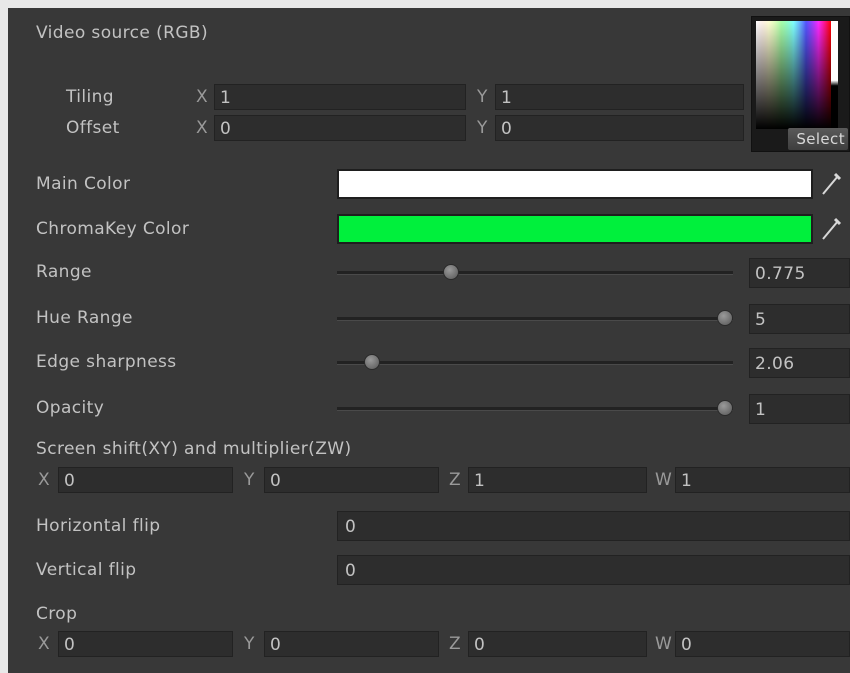 The width and height of the screenshot is (850, 673). I want to click on crop-y-axis-label: Y, so click(249, 644).